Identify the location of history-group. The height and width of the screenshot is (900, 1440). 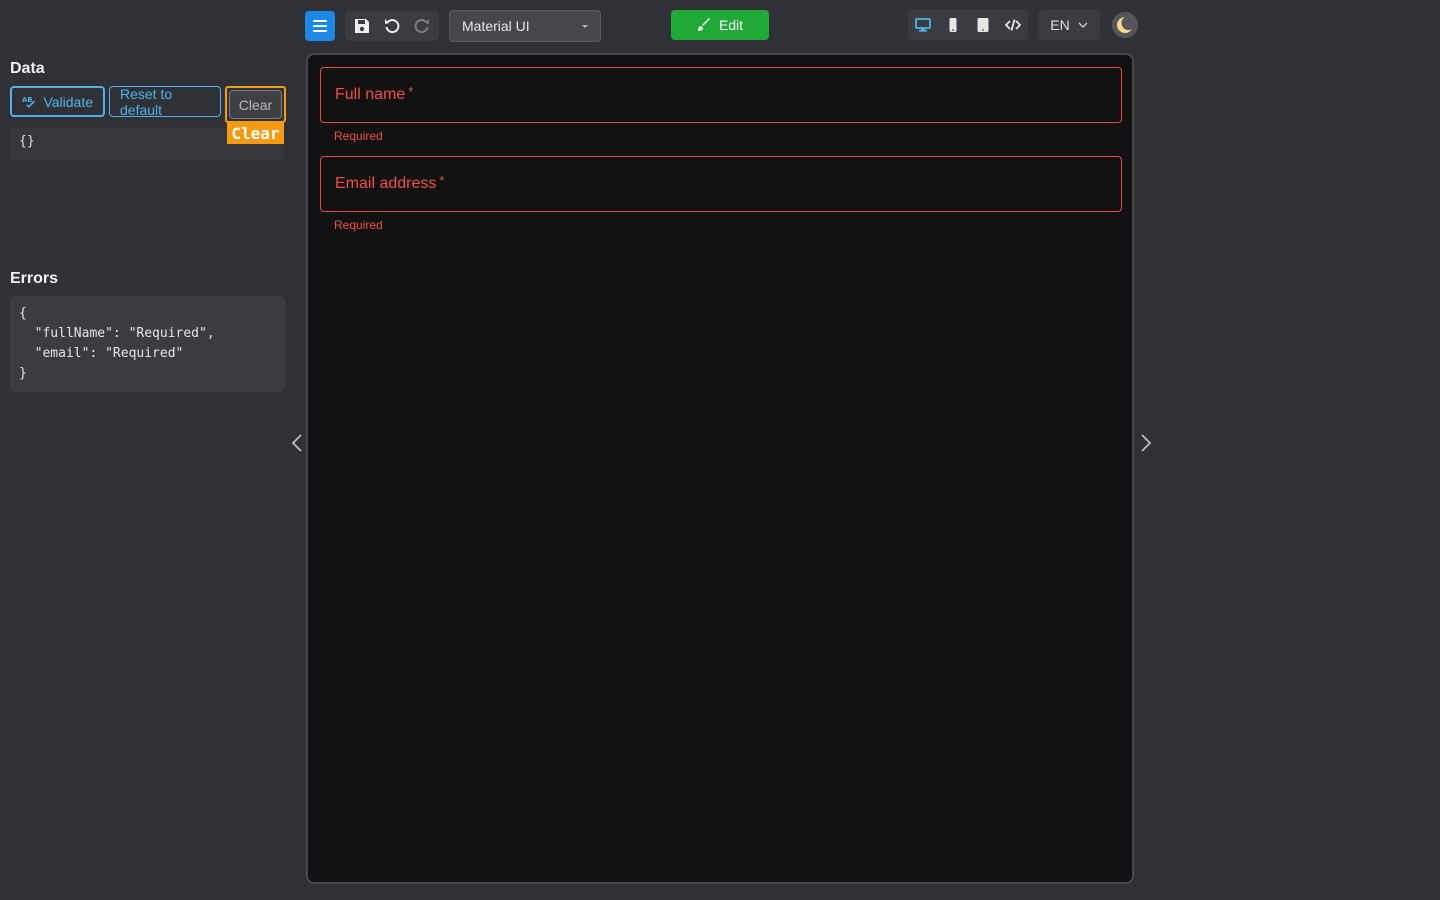
(392, 26).